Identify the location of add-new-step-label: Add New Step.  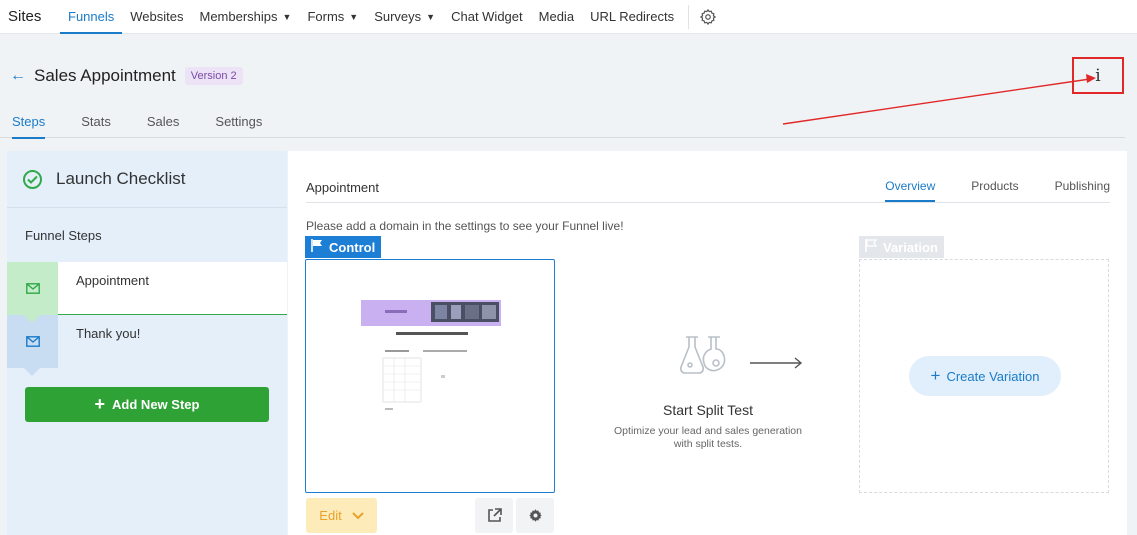
(156, 404).